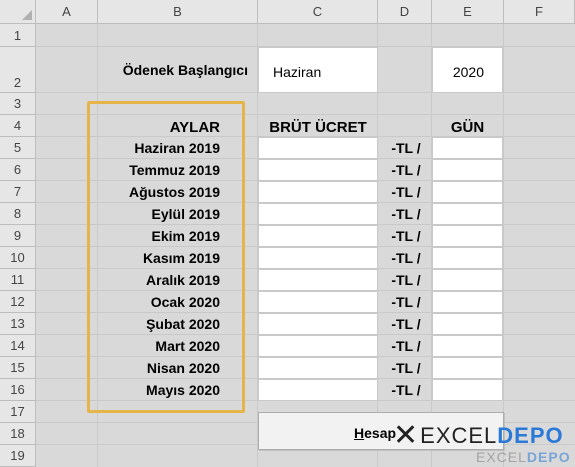  I want to click on row-header-7: 7, so click(18, 192).